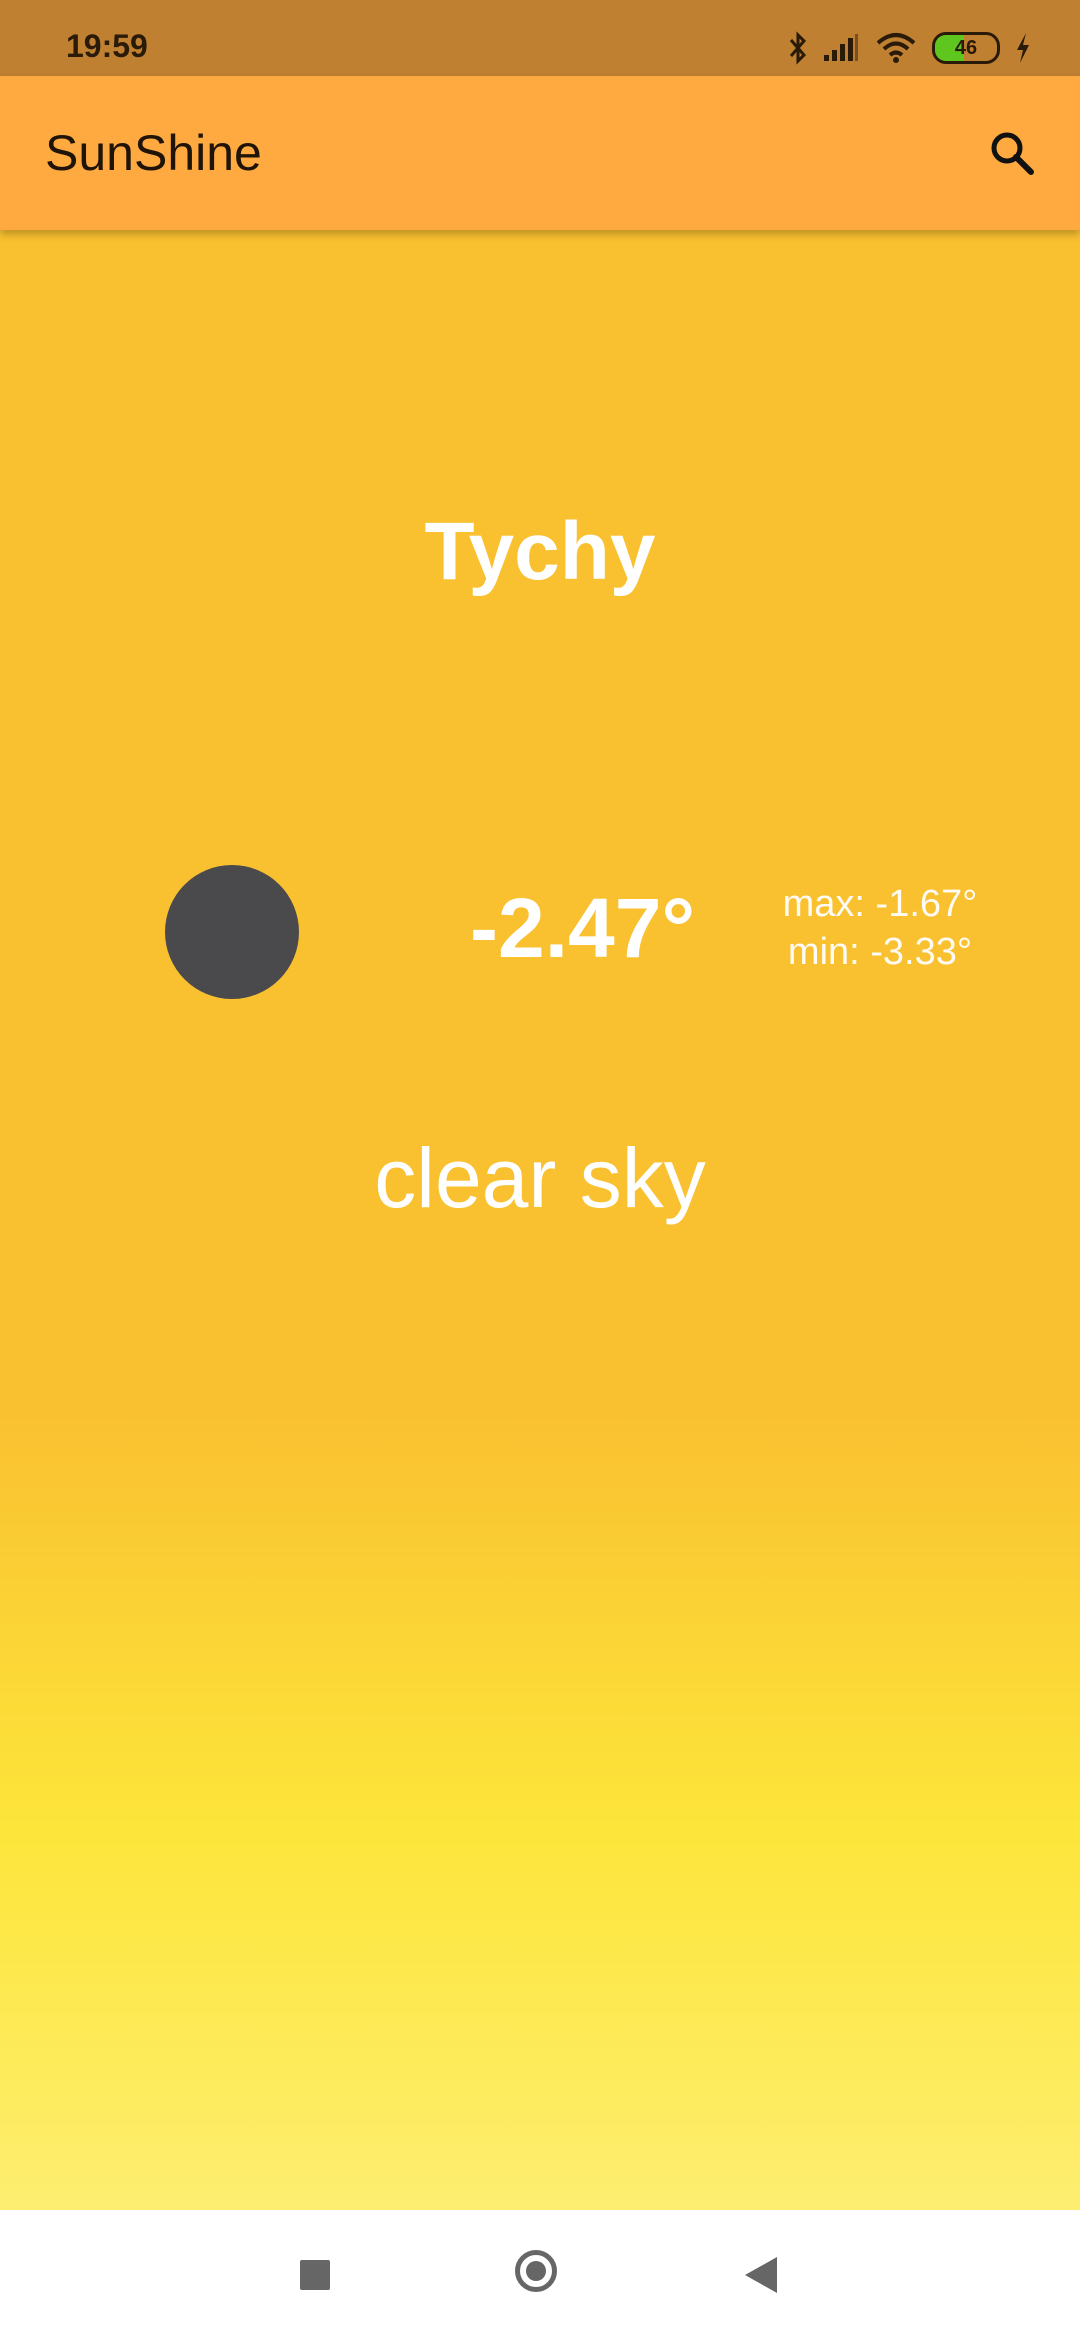  I want to click on status-time: 19:59, so click(107, 46).